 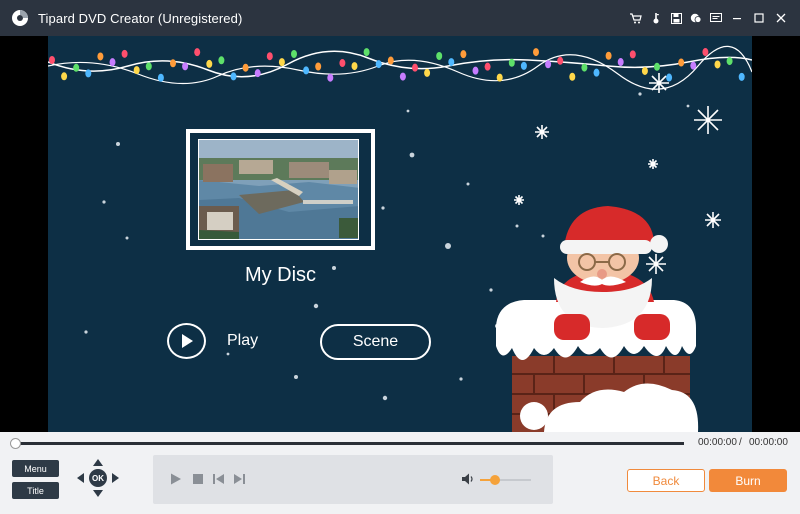 I want to click on menu-scene-label: Scene, so click(x=375, y=341).